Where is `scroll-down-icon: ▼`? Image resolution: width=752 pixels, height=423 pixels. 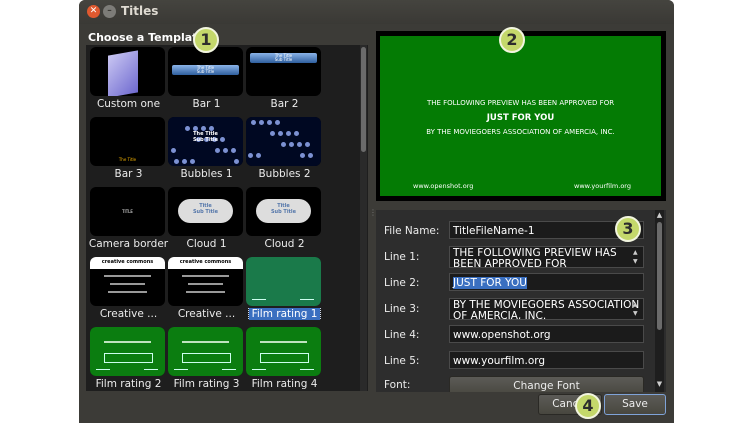
scroll-down-icon: ▼ is located at coordinates (659, 384).